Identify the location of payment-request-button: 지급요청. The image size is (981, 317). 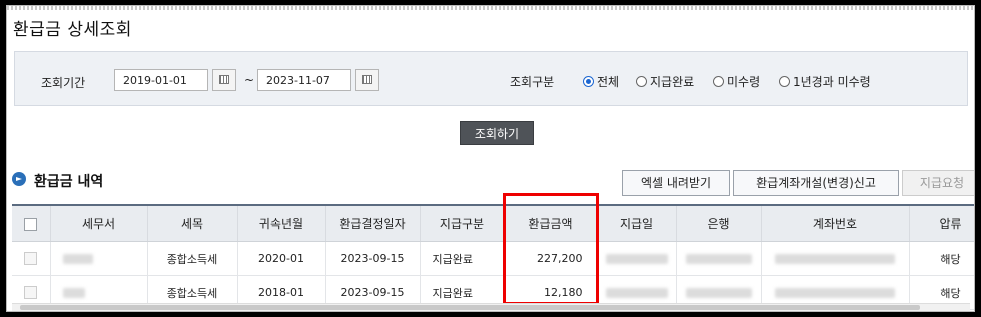
(938, 183).